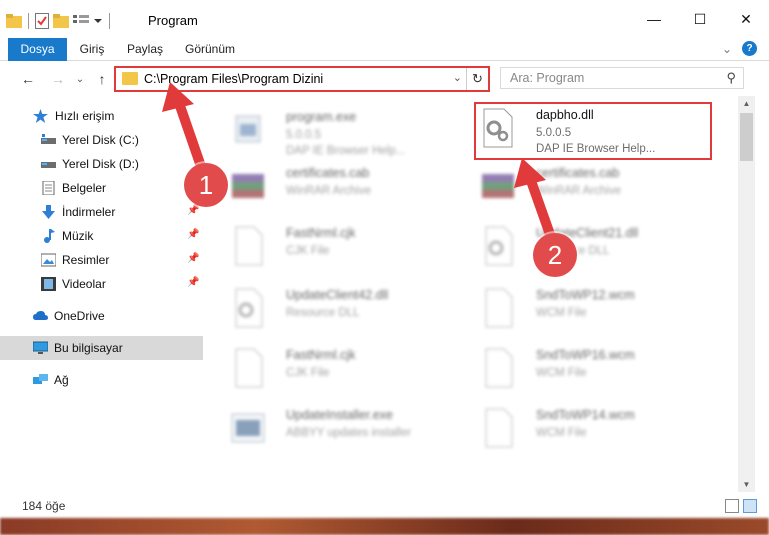 The image size is (769, 535). I want to click on sidebar-item-pictures: Resimler 📌, so click(101, 260).